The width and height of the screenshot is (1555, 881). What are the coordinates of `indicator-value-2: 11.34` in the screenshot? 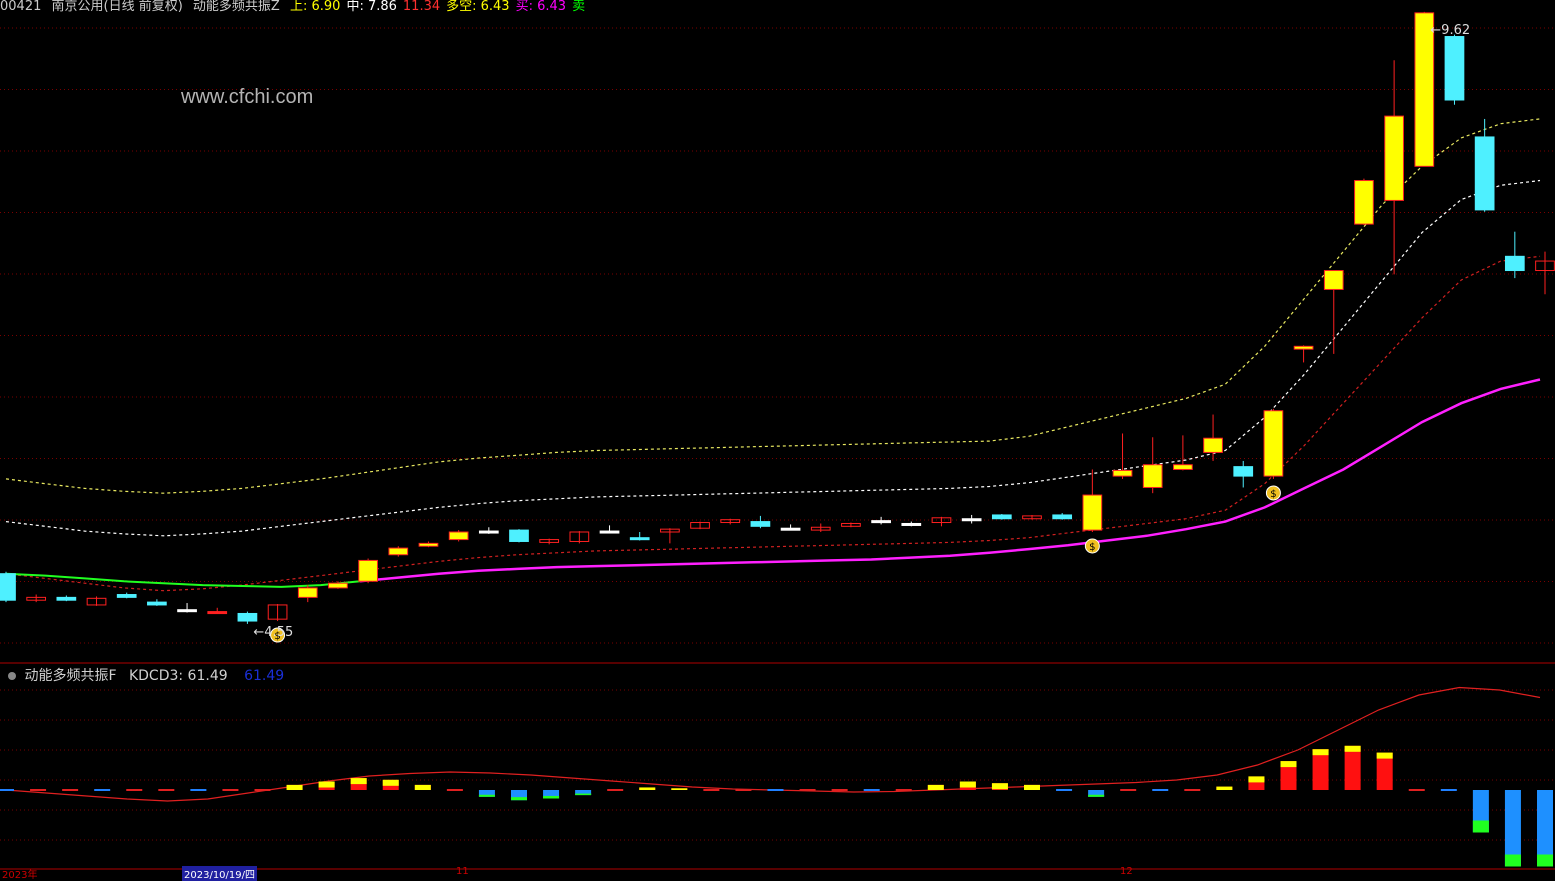 It's located at (421, 7).